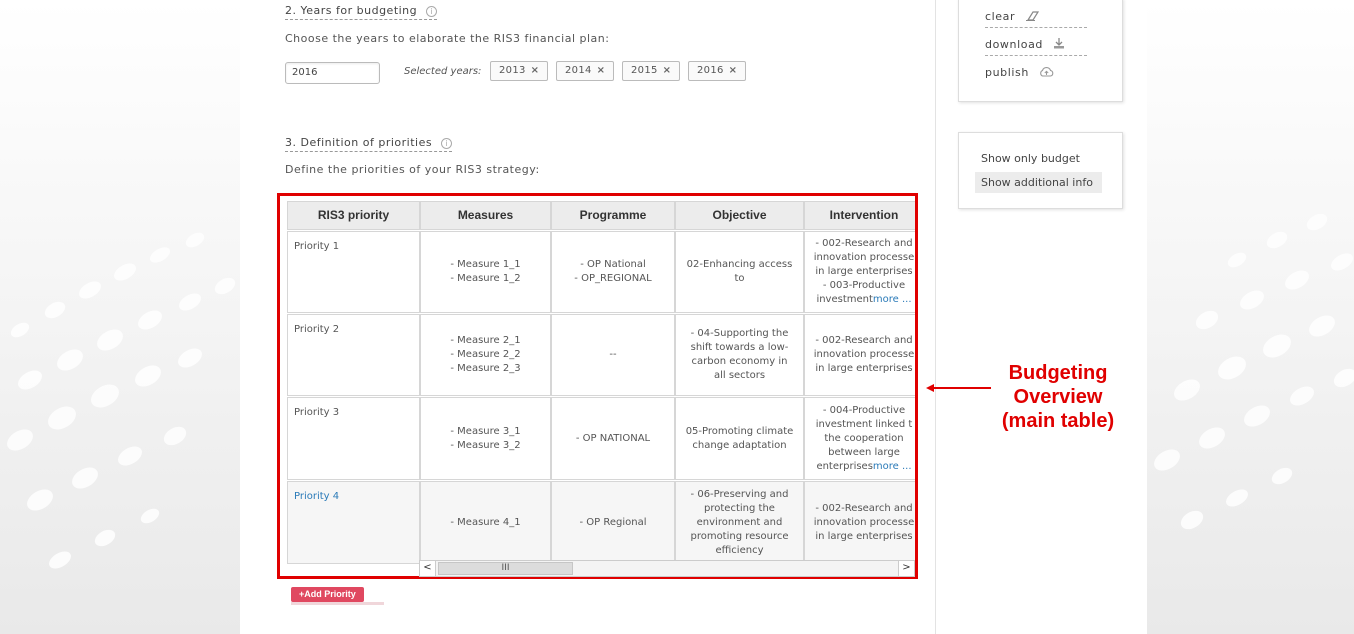  What do you see at coordinates (327, 594) in the screenshot?
I see `add-priority-button: +Add Priority` at bounding box center [327, 594].